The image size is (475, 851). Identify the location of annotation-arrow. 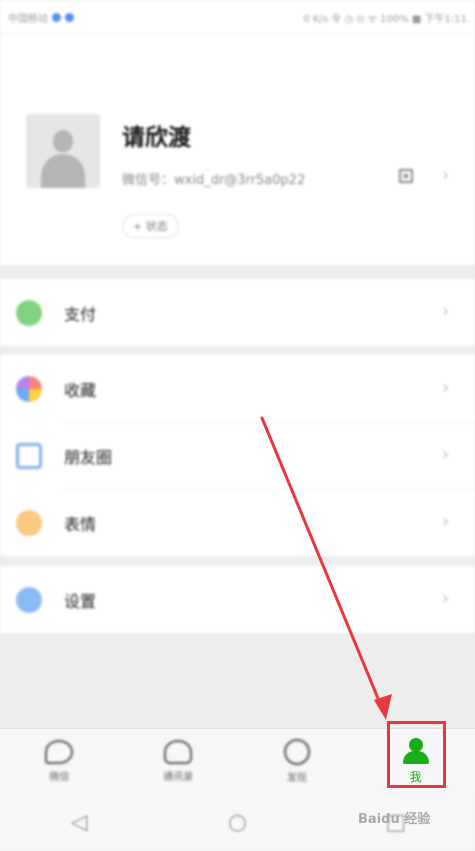
(326, 568).